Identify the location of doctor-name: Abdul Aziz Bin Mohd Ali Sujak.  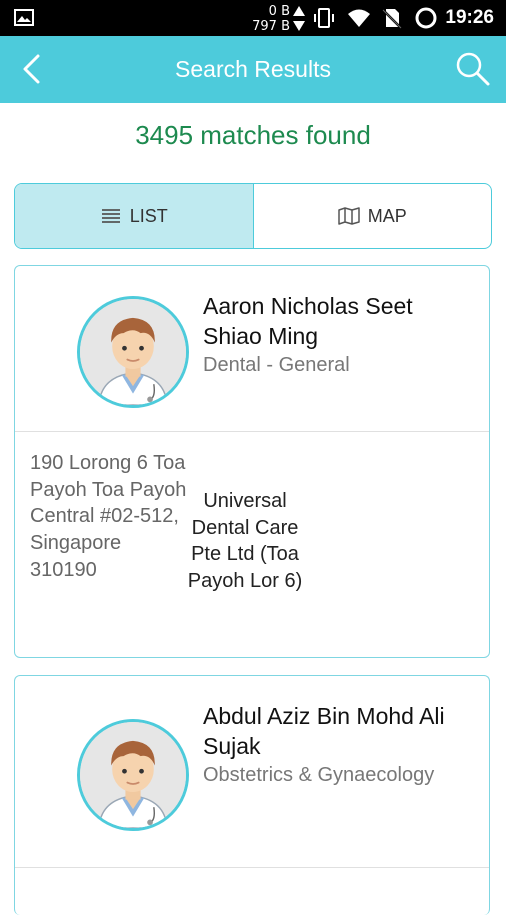
(324, 731).